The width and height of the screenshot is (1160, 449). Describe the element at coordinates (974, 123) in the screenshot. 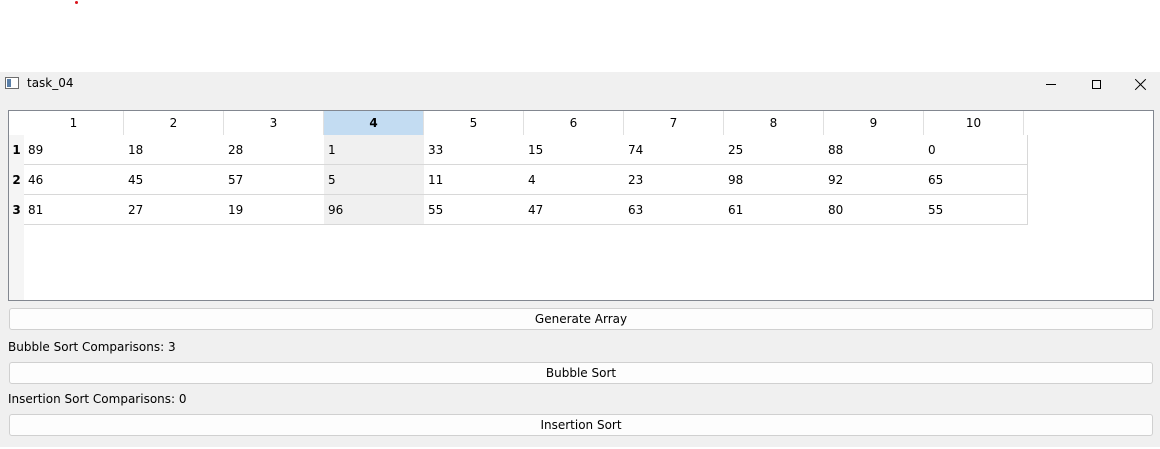

I see `column-header-10: 10` at that location.